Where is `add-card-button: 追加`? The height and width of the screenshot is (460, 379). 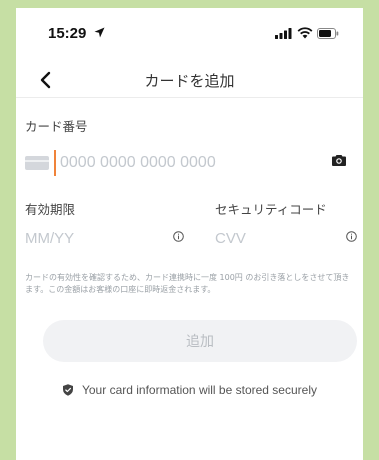 add-card-button: 追加 is located at coordinates (200, 341).